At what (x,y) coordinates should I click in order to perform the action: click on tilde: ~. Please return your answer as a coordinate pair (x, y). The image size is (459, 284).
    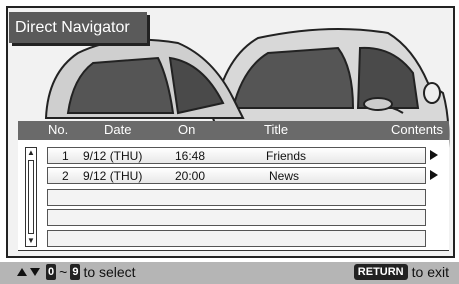
    Looking at the image, I should click on (63, 272).